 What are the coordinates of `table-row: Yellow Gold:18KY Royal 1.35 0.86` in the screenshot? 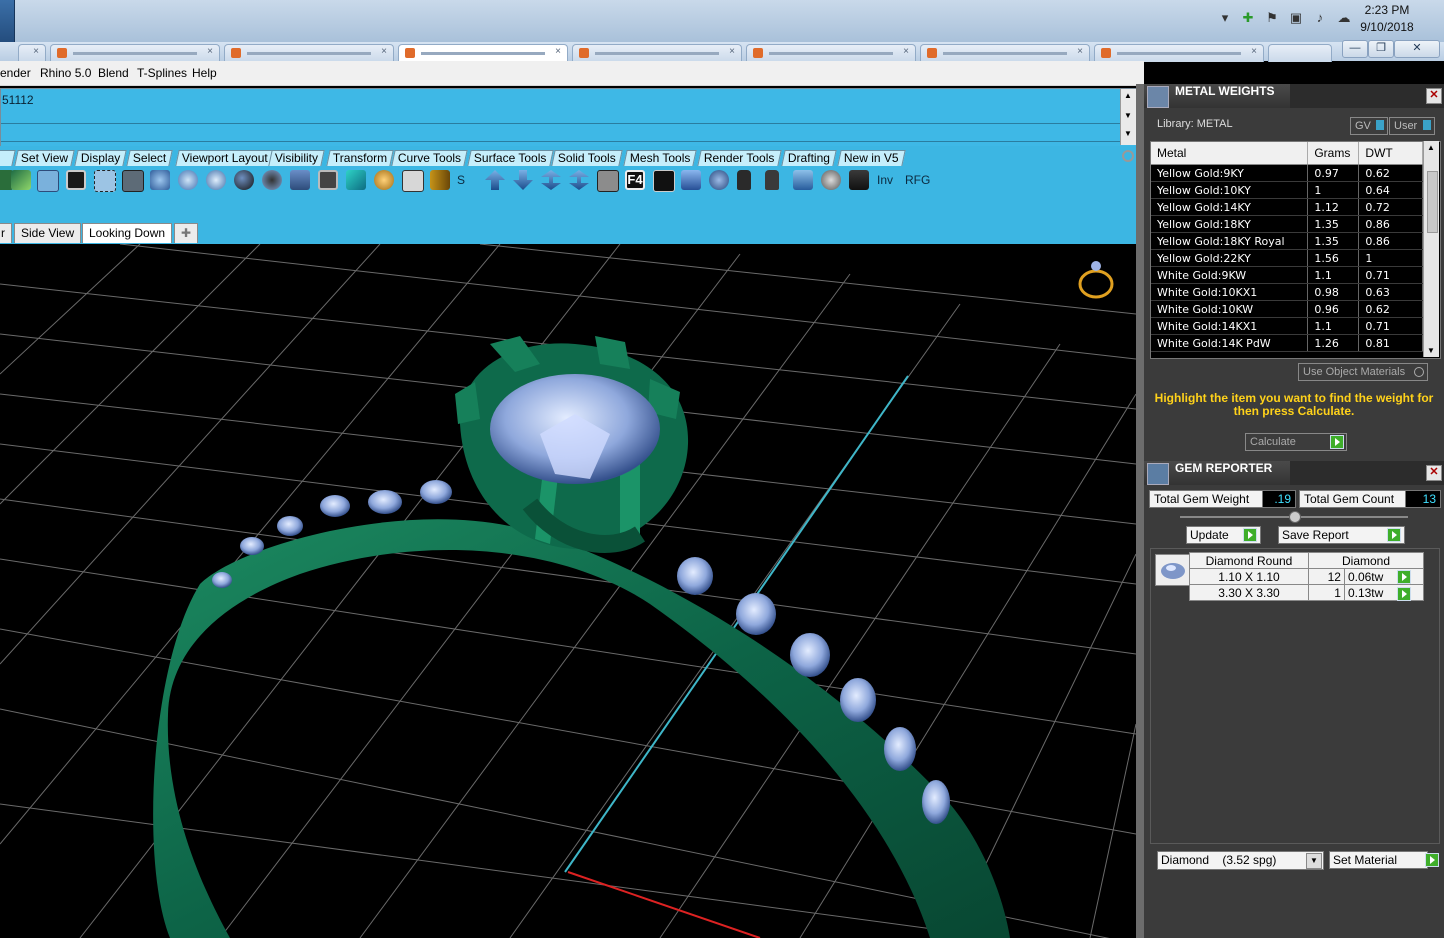 It's located at (1287, 241).